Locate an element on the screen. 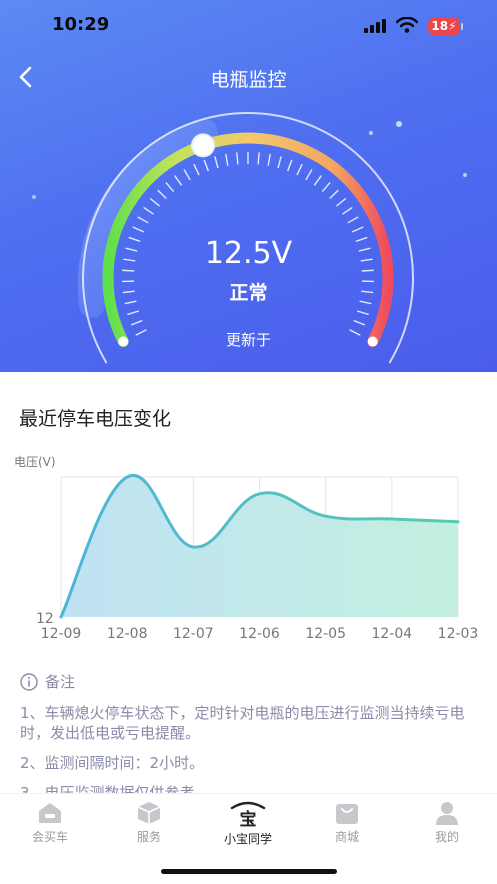 The image size is (497, 884). voltage-reading: 12.5V is located at coordinates (248, 253).